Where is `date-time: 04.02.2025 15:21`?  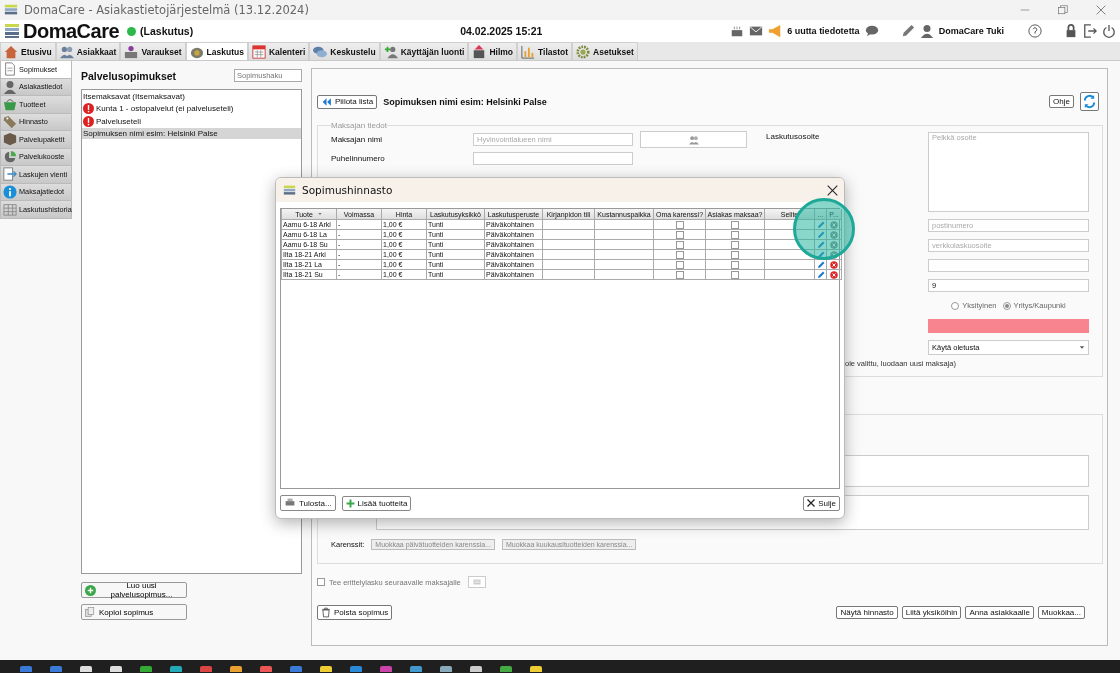
date-time: 04.02.2025 15:21 is located at coordinates (502, 31).